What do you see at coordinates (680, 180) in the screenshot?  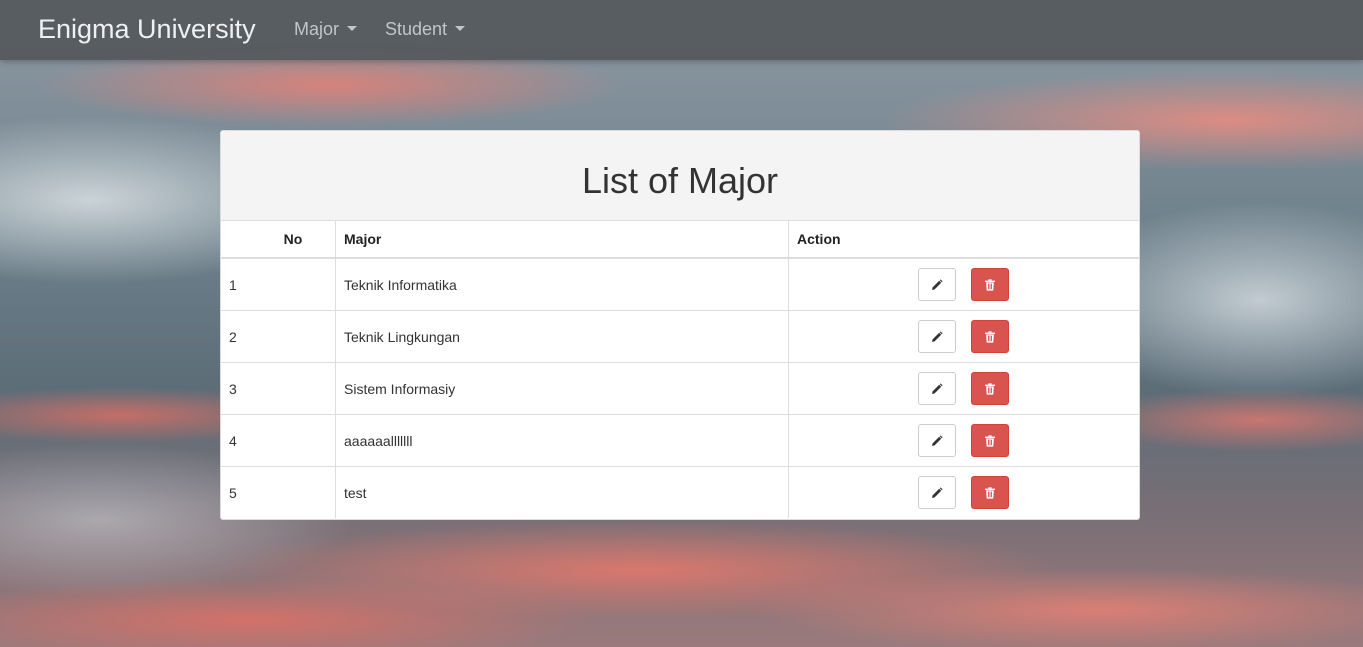 I see `page-title: List of Major` at bounding box center [680, 180].